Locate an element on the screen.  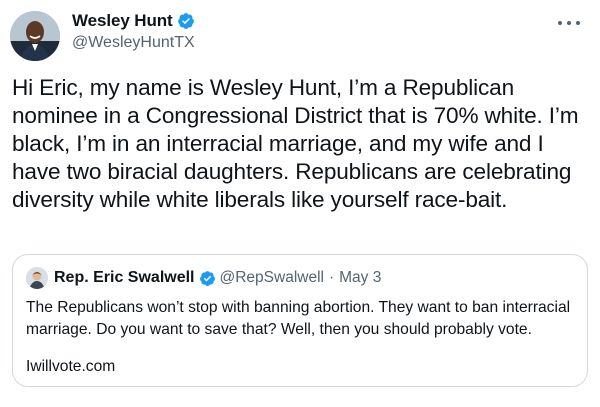
author-handle: @WesleyHuntTX is located at coordinates (133, 43).